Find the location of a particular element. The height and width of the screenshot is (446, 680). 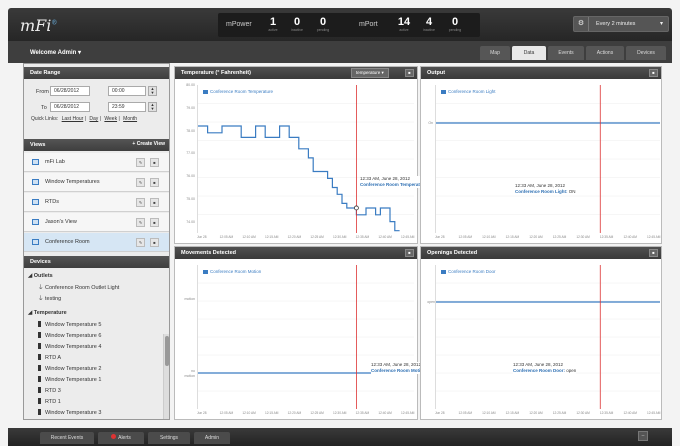

scrollbar-thumb is located at coordinates (167, 351).